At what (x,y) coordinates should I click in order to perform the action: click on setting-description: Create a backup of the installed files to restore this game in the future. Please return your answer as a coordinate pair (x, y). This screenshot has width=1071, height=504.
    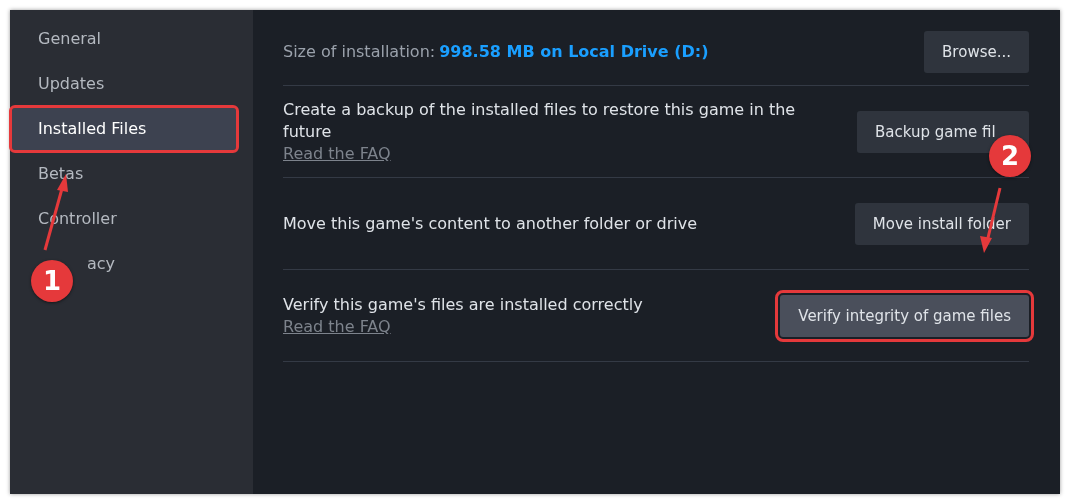
    Looking at the image, I should click on (540, 120).